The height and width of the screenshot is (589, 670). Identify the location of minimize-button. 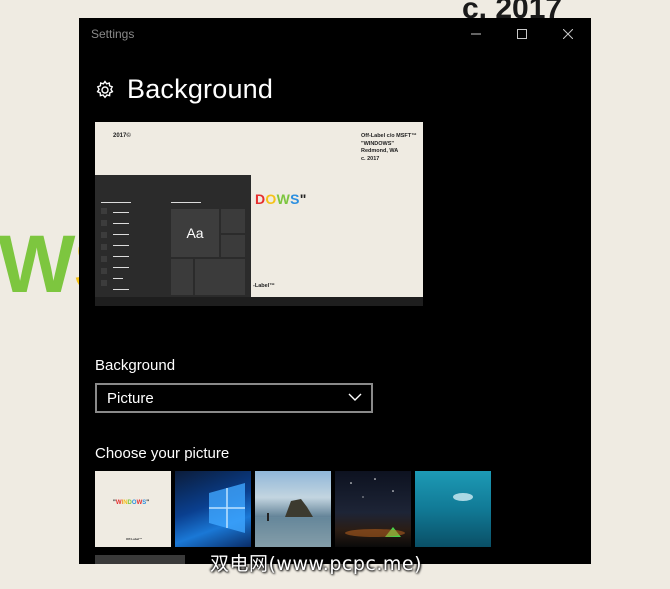
(476, 34).